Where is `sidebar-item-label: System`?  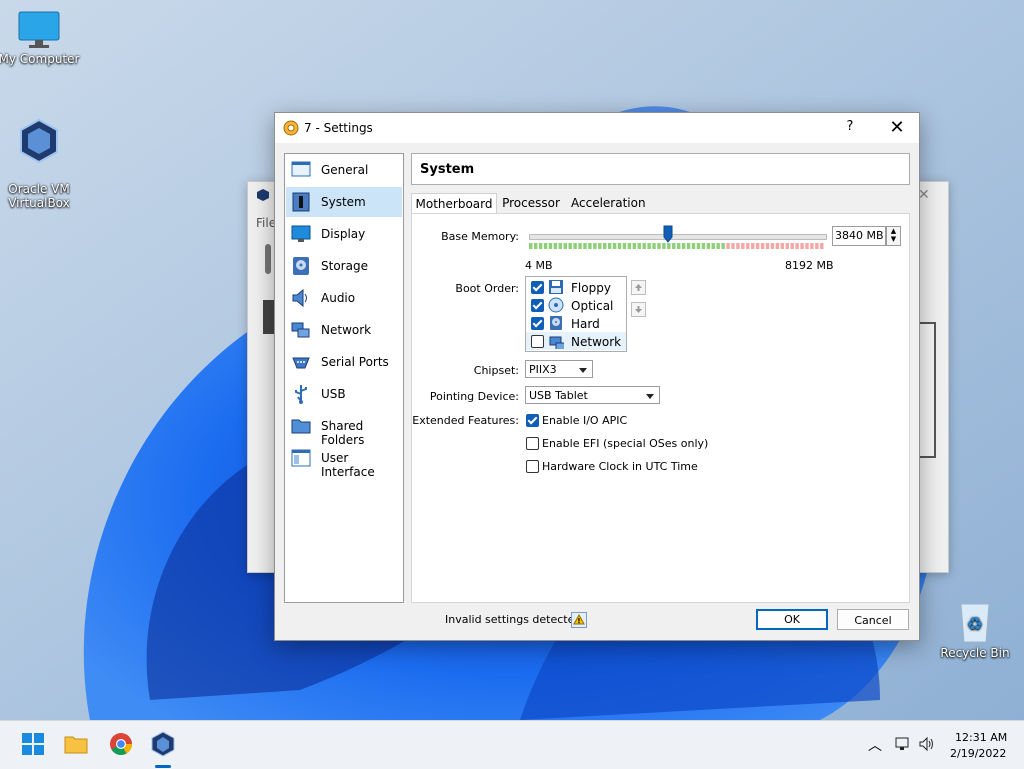
sidebar-item-label: System is located at coordinates (343, 202).